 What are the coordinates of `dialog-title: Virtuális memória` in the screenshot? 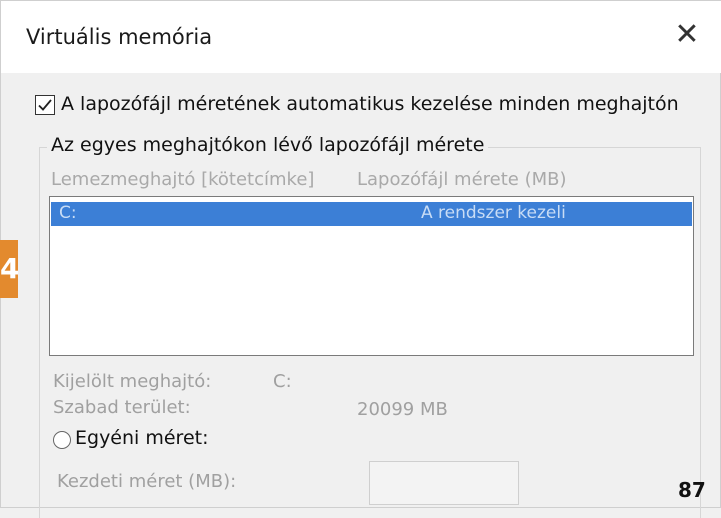 It's located at (119, 37).